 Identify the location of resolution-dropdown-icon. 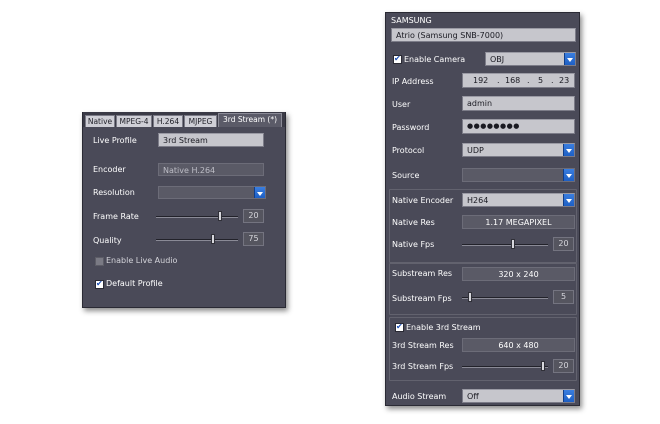
(259, 192).